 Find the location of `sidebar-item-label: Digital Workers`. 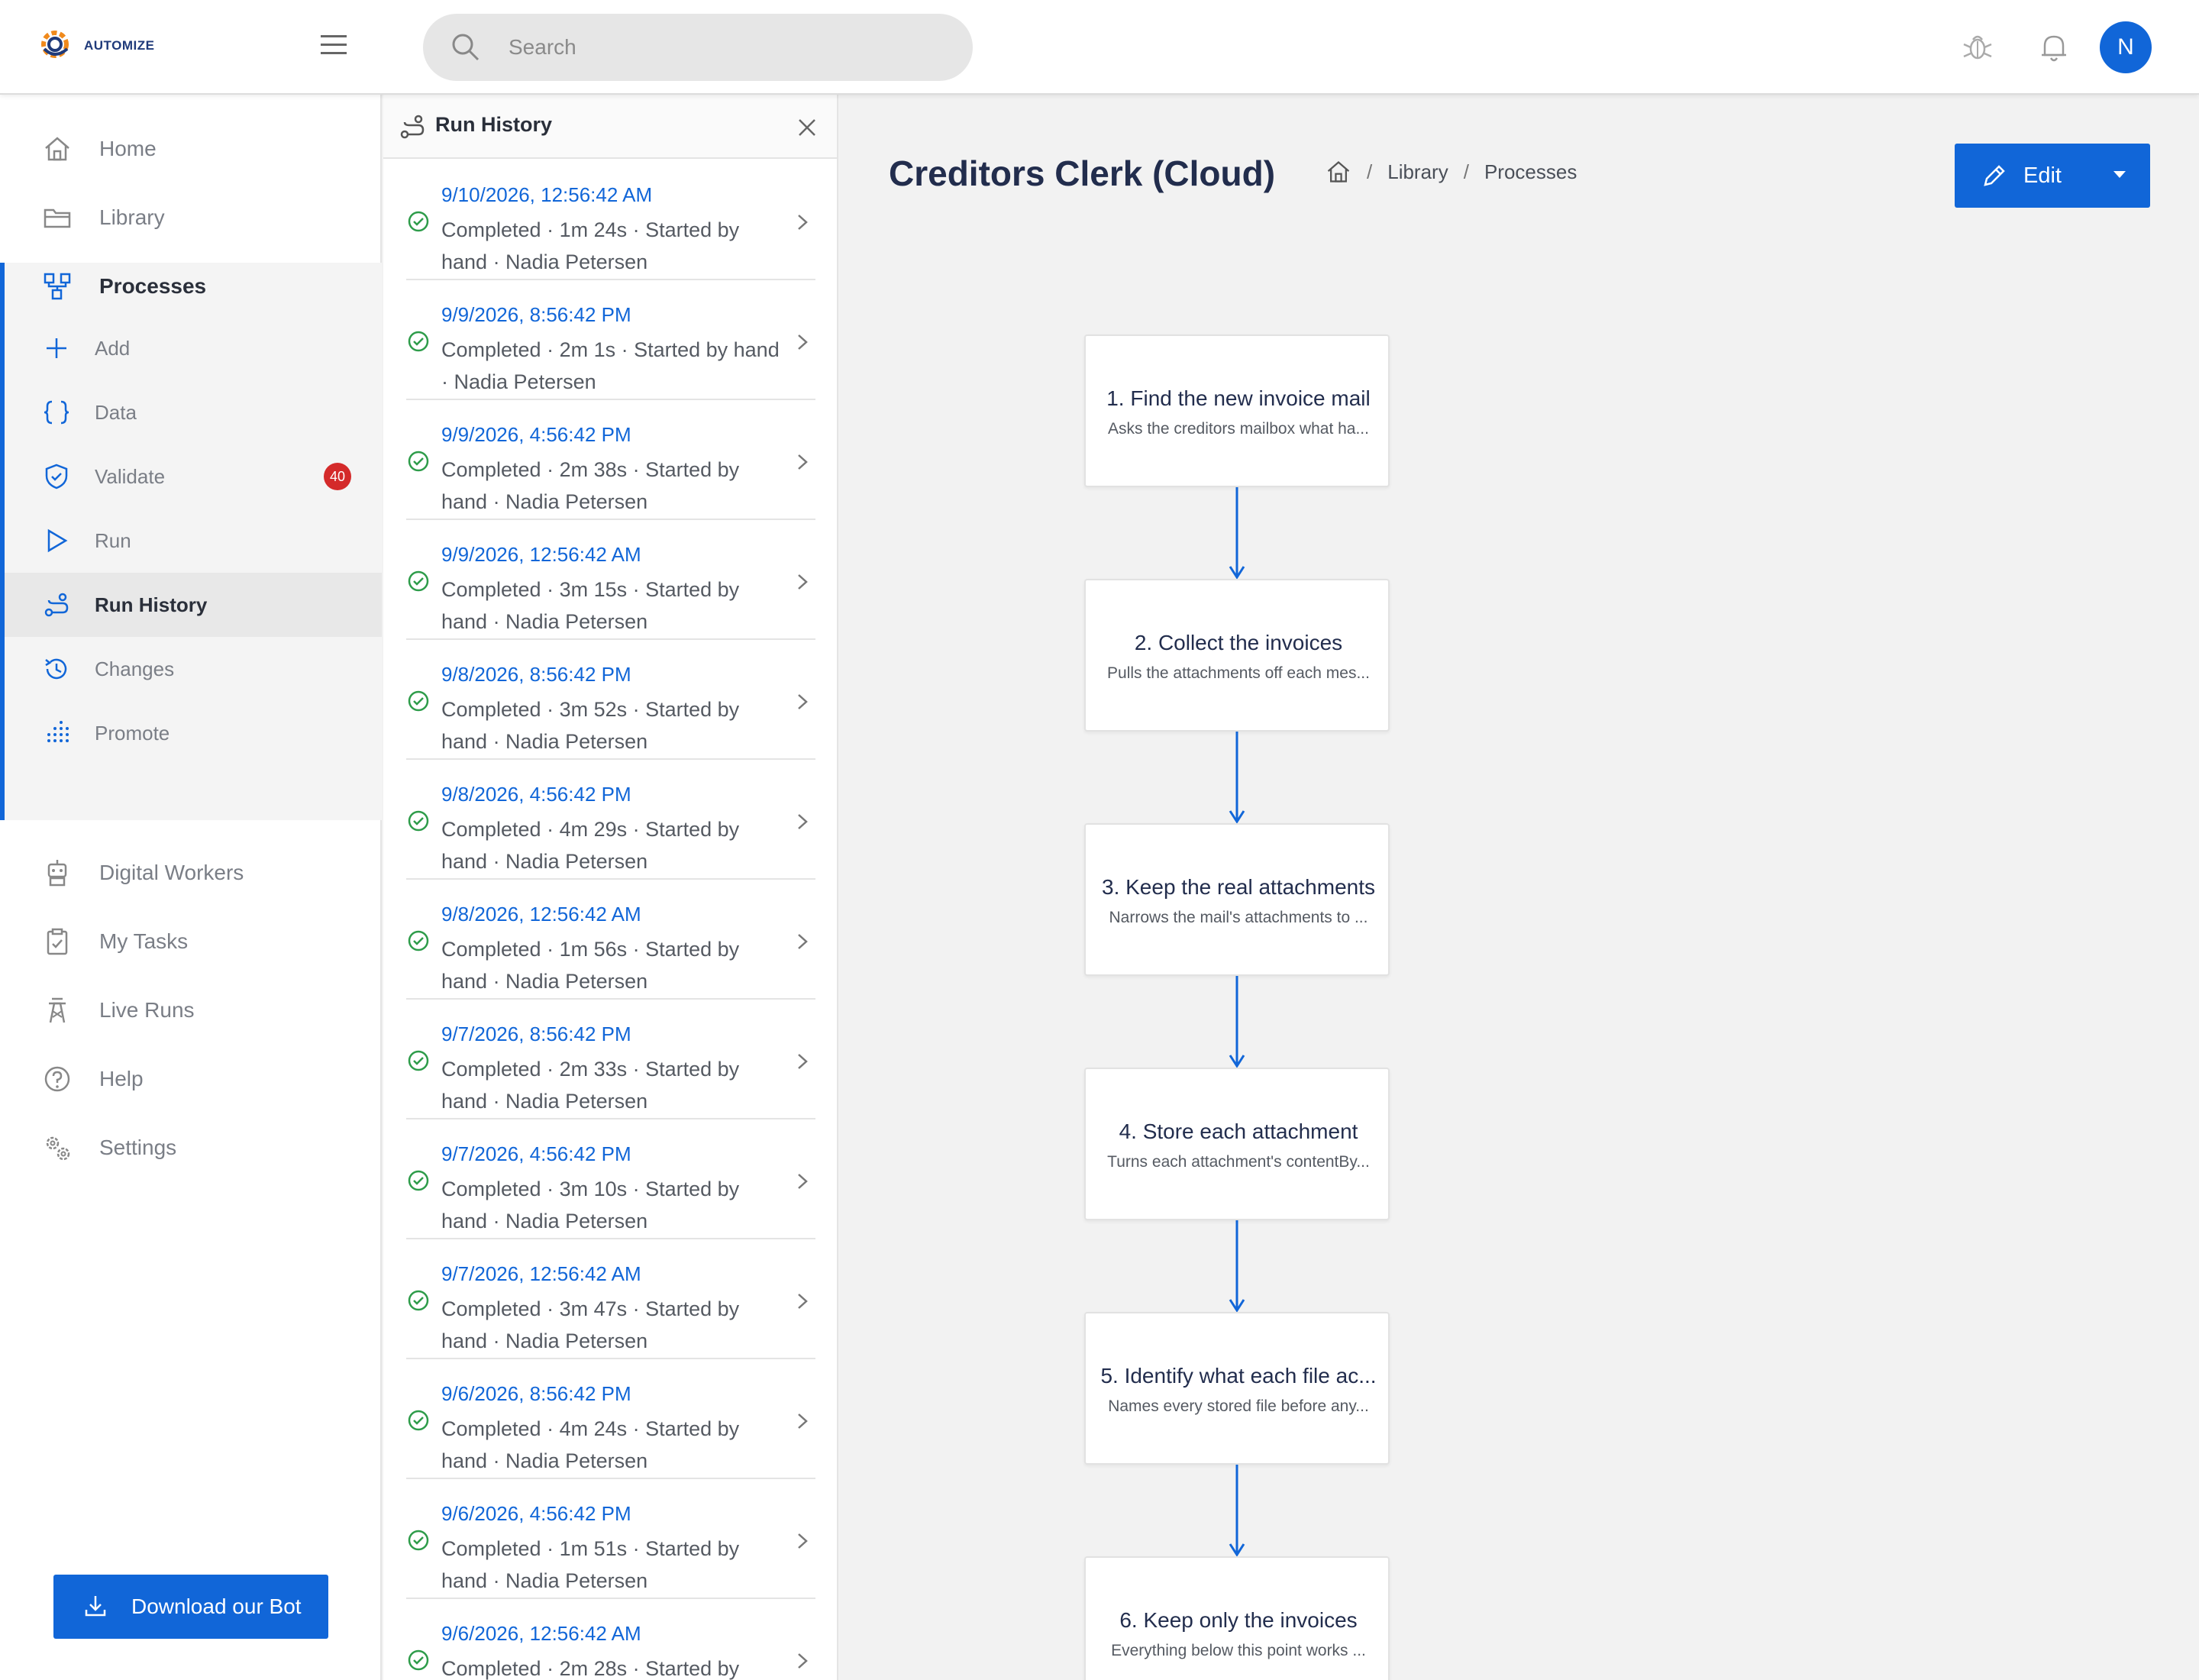

sidebar-item-label: Digital Workers is located at coordinates (172, 873).